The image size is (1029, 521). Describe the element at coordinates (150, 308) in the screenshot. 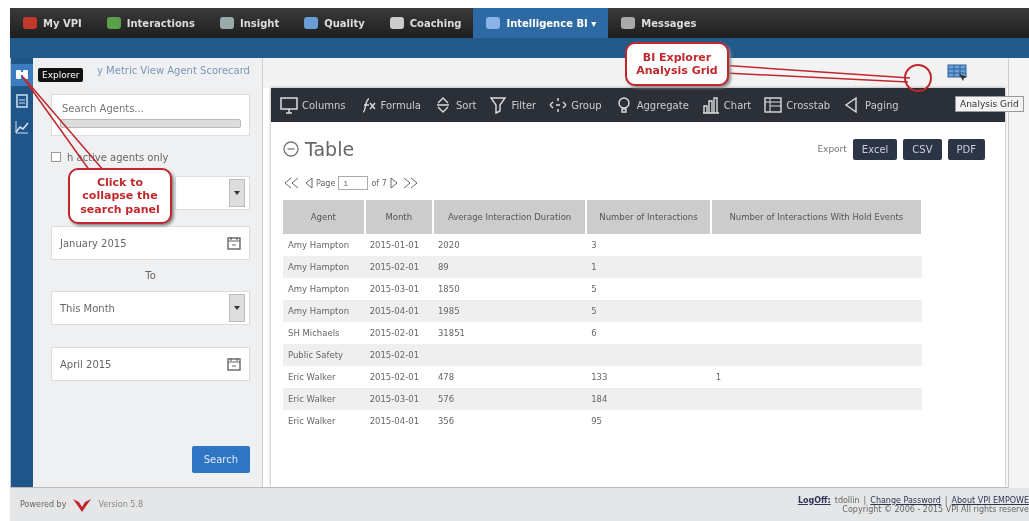

I see `range-dropdown: This Month` at that location.